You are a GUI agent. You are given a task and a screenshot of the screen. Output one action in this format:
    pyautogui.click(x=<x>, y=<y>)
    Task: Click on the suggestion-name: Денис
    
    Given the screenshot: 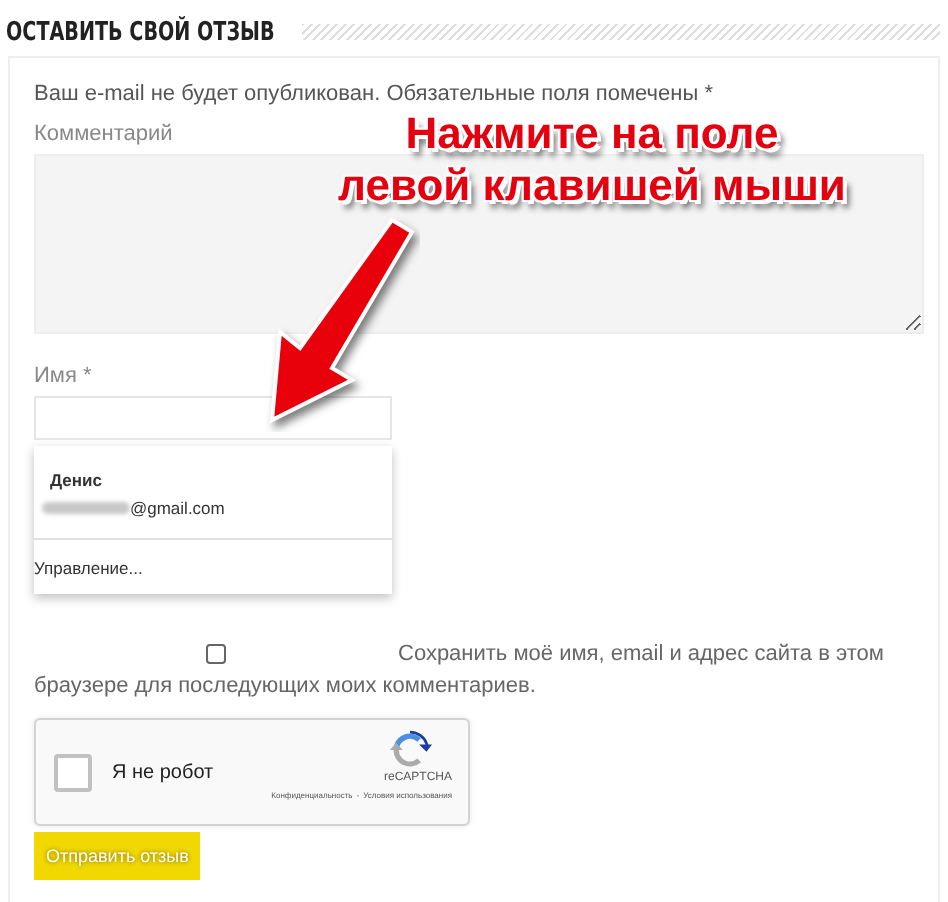 What is the action you would take?
    pyautogui.click(x=213, y=468)
    